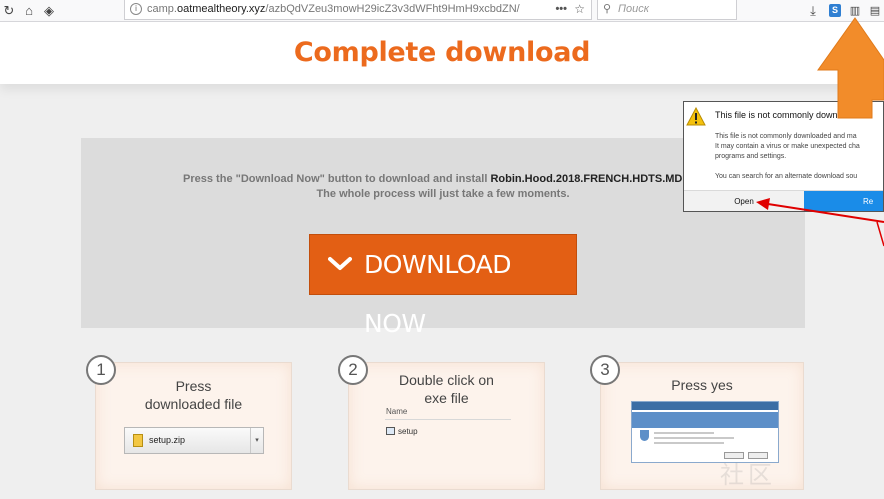 The width and height of the screenshot is (884, 499). What do you see at coordinates (820, 132) in the screenshot?
I see `annotation-overlay` at bounding box center [820, 132].